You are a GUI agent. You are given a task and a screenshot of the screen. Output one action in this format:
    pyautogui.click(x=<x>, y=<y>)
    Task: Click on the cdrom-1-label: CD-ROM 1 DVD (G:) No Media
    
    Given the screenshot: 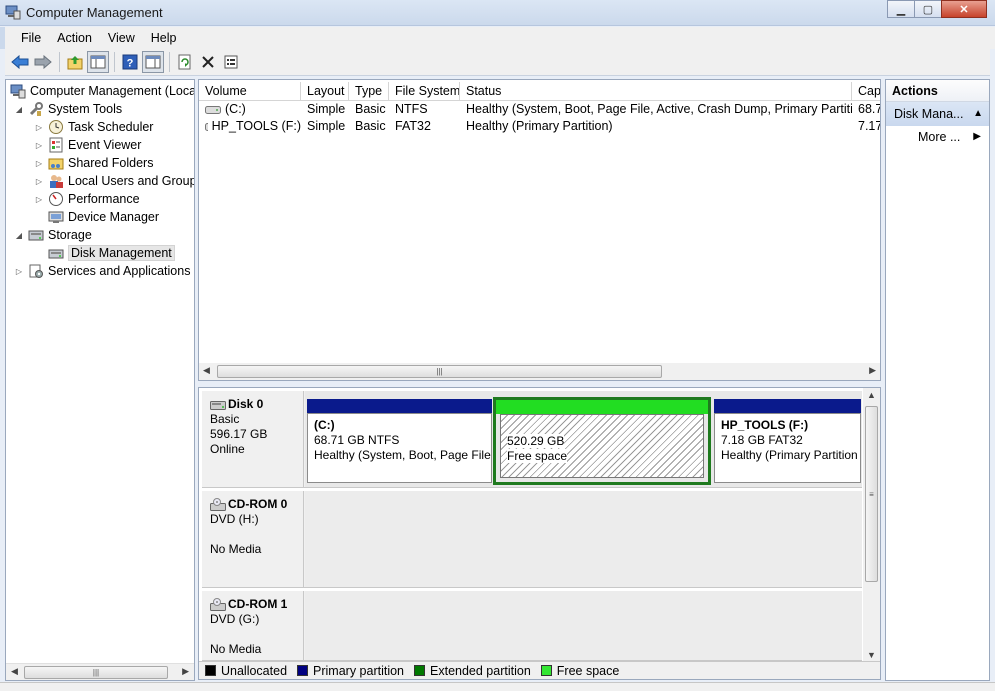 What is the action you would take?
    pyautogui.click(x=253, y=625)
    